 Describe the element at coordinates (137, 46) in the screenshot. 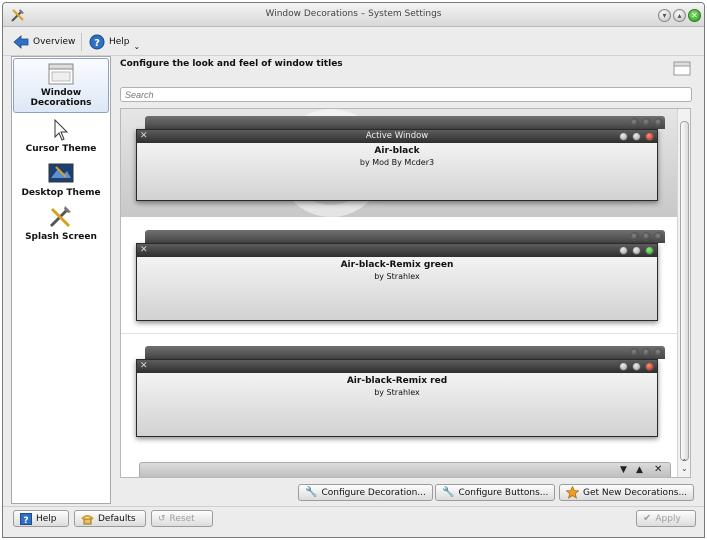

I see `chevron-down-icon: ⌄` at that location.